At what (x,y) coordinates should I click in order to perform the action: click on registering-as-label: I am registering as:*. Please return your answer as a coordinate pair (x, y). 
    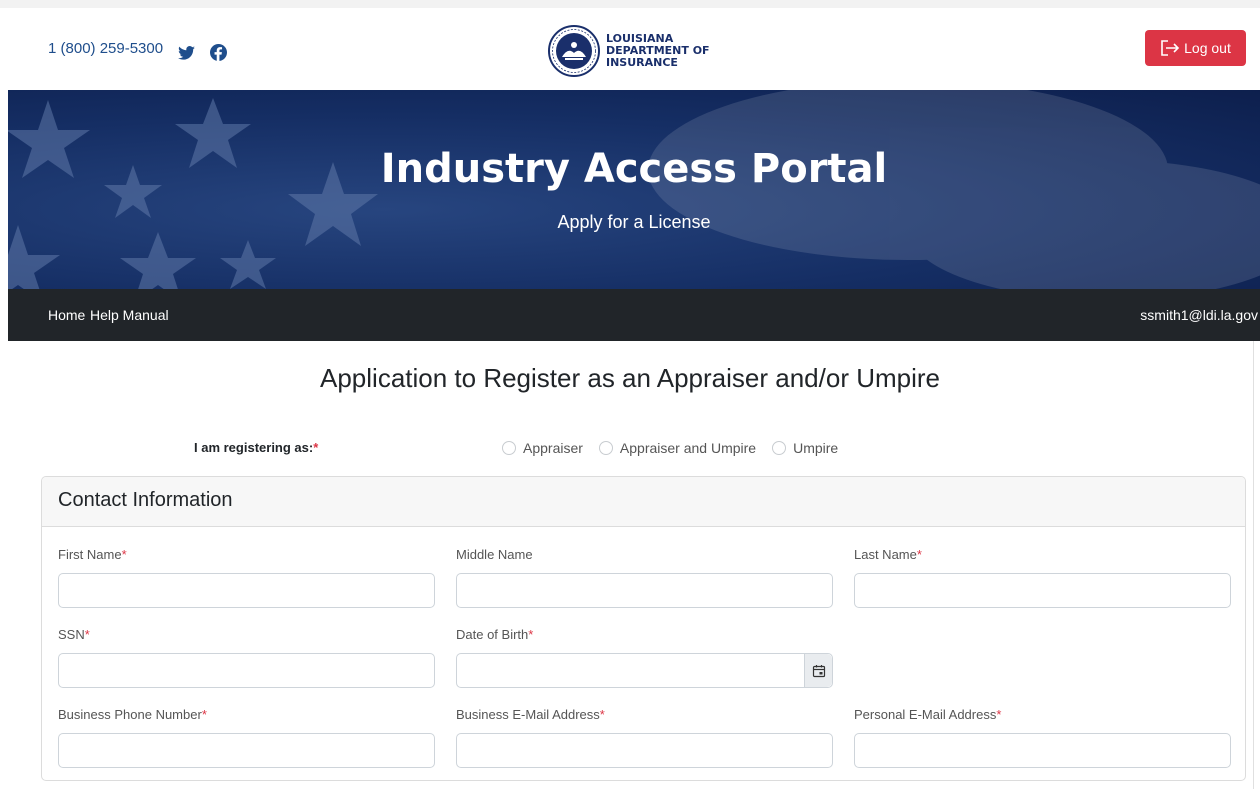
    Looking at the image, I should click on (256, 447).